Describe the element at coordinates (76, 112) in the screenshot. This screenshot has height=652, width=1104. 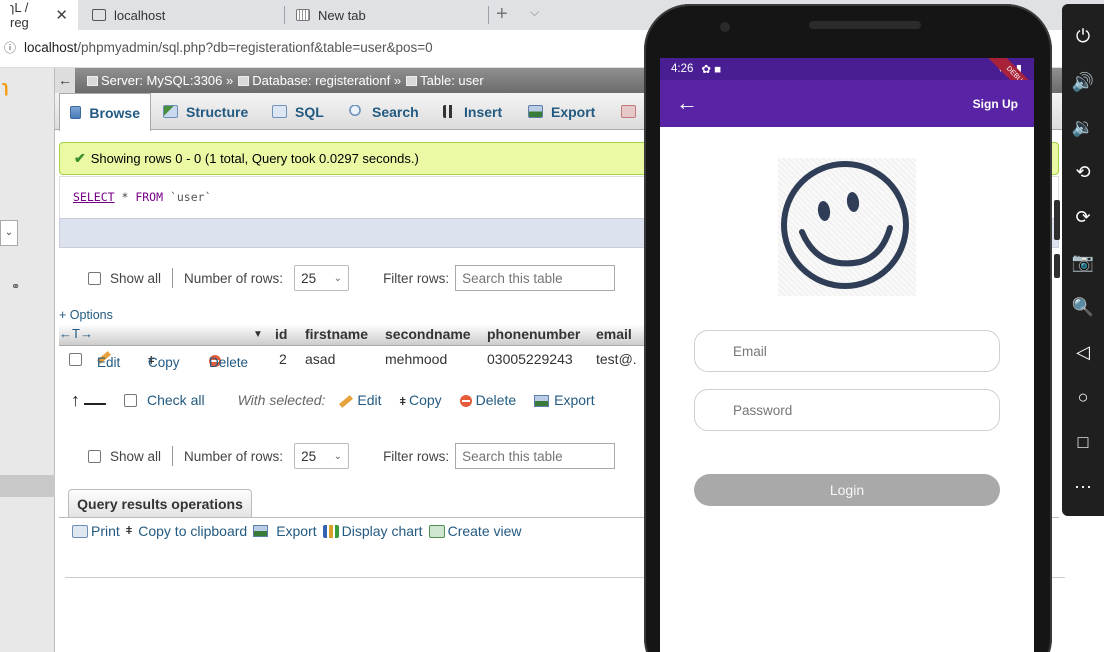
I see `browse-icon` at that location.